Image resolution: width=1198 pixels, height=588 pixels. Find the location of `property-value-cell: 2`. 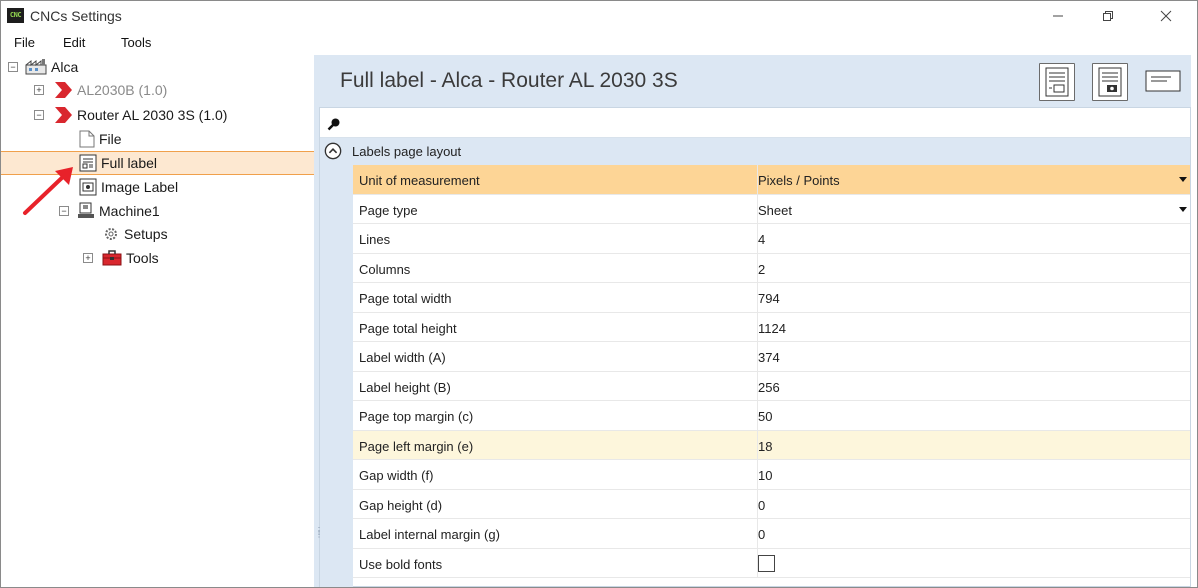

property-value-cell: 2 is located at coordinates (973, 268).